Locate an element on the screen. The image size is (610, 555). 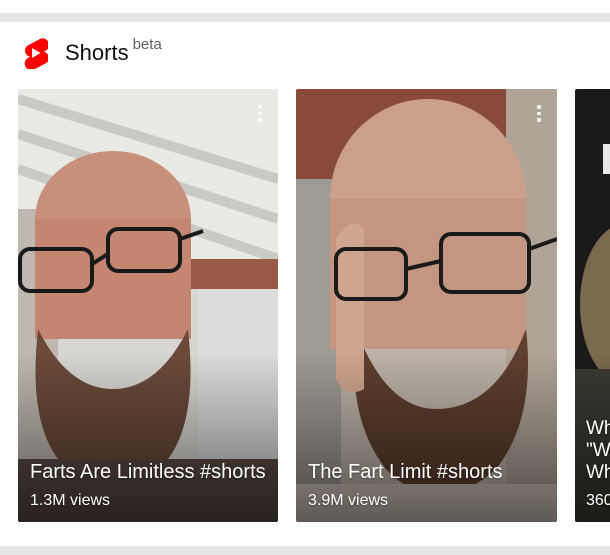
shorts-video-card: Wh "W Wh 360 is located at coordinates (592, 305).